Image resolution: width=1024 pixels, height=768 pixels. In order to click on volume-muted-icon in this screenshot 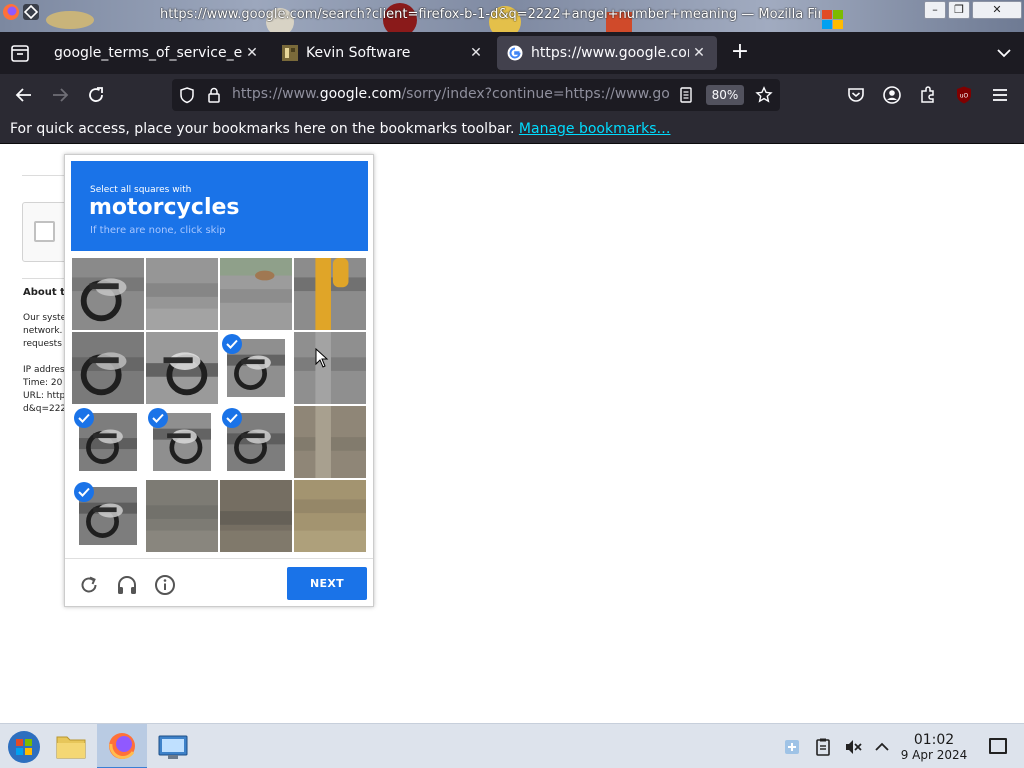, I will do `click(853, 747)`.